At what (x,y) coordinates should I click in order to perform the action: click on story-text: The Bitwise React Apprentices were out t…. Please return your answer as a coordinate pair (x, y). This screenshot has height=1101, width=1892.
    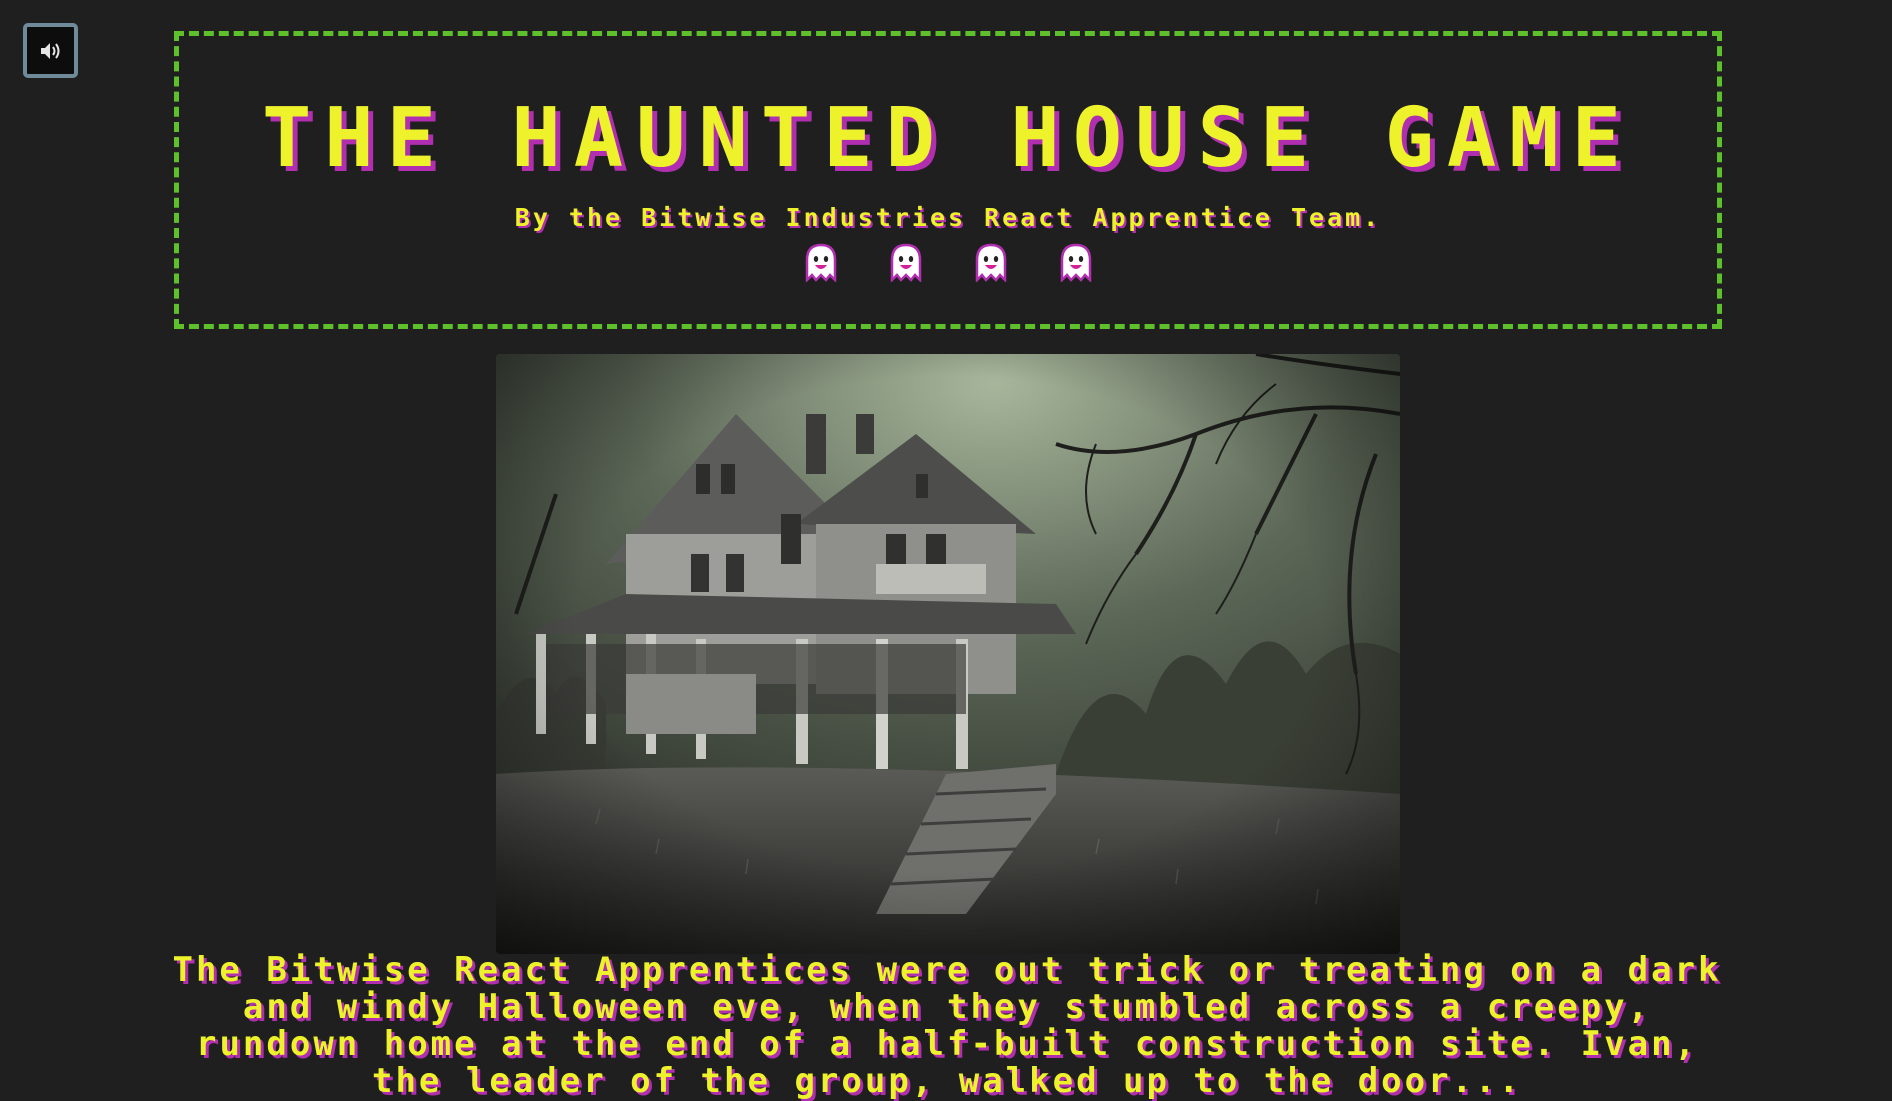
    Looking at the image, I should click on (947, 1025).